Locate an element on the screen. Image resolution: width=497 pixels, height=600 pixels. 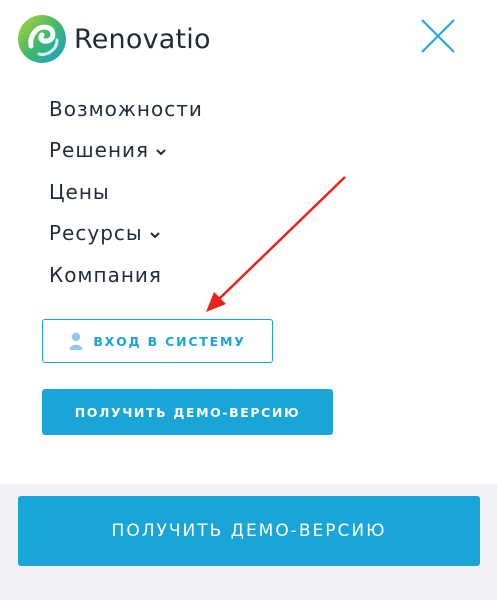
nav-item-resources: Ресурсы is located at coordinates (126, 234).